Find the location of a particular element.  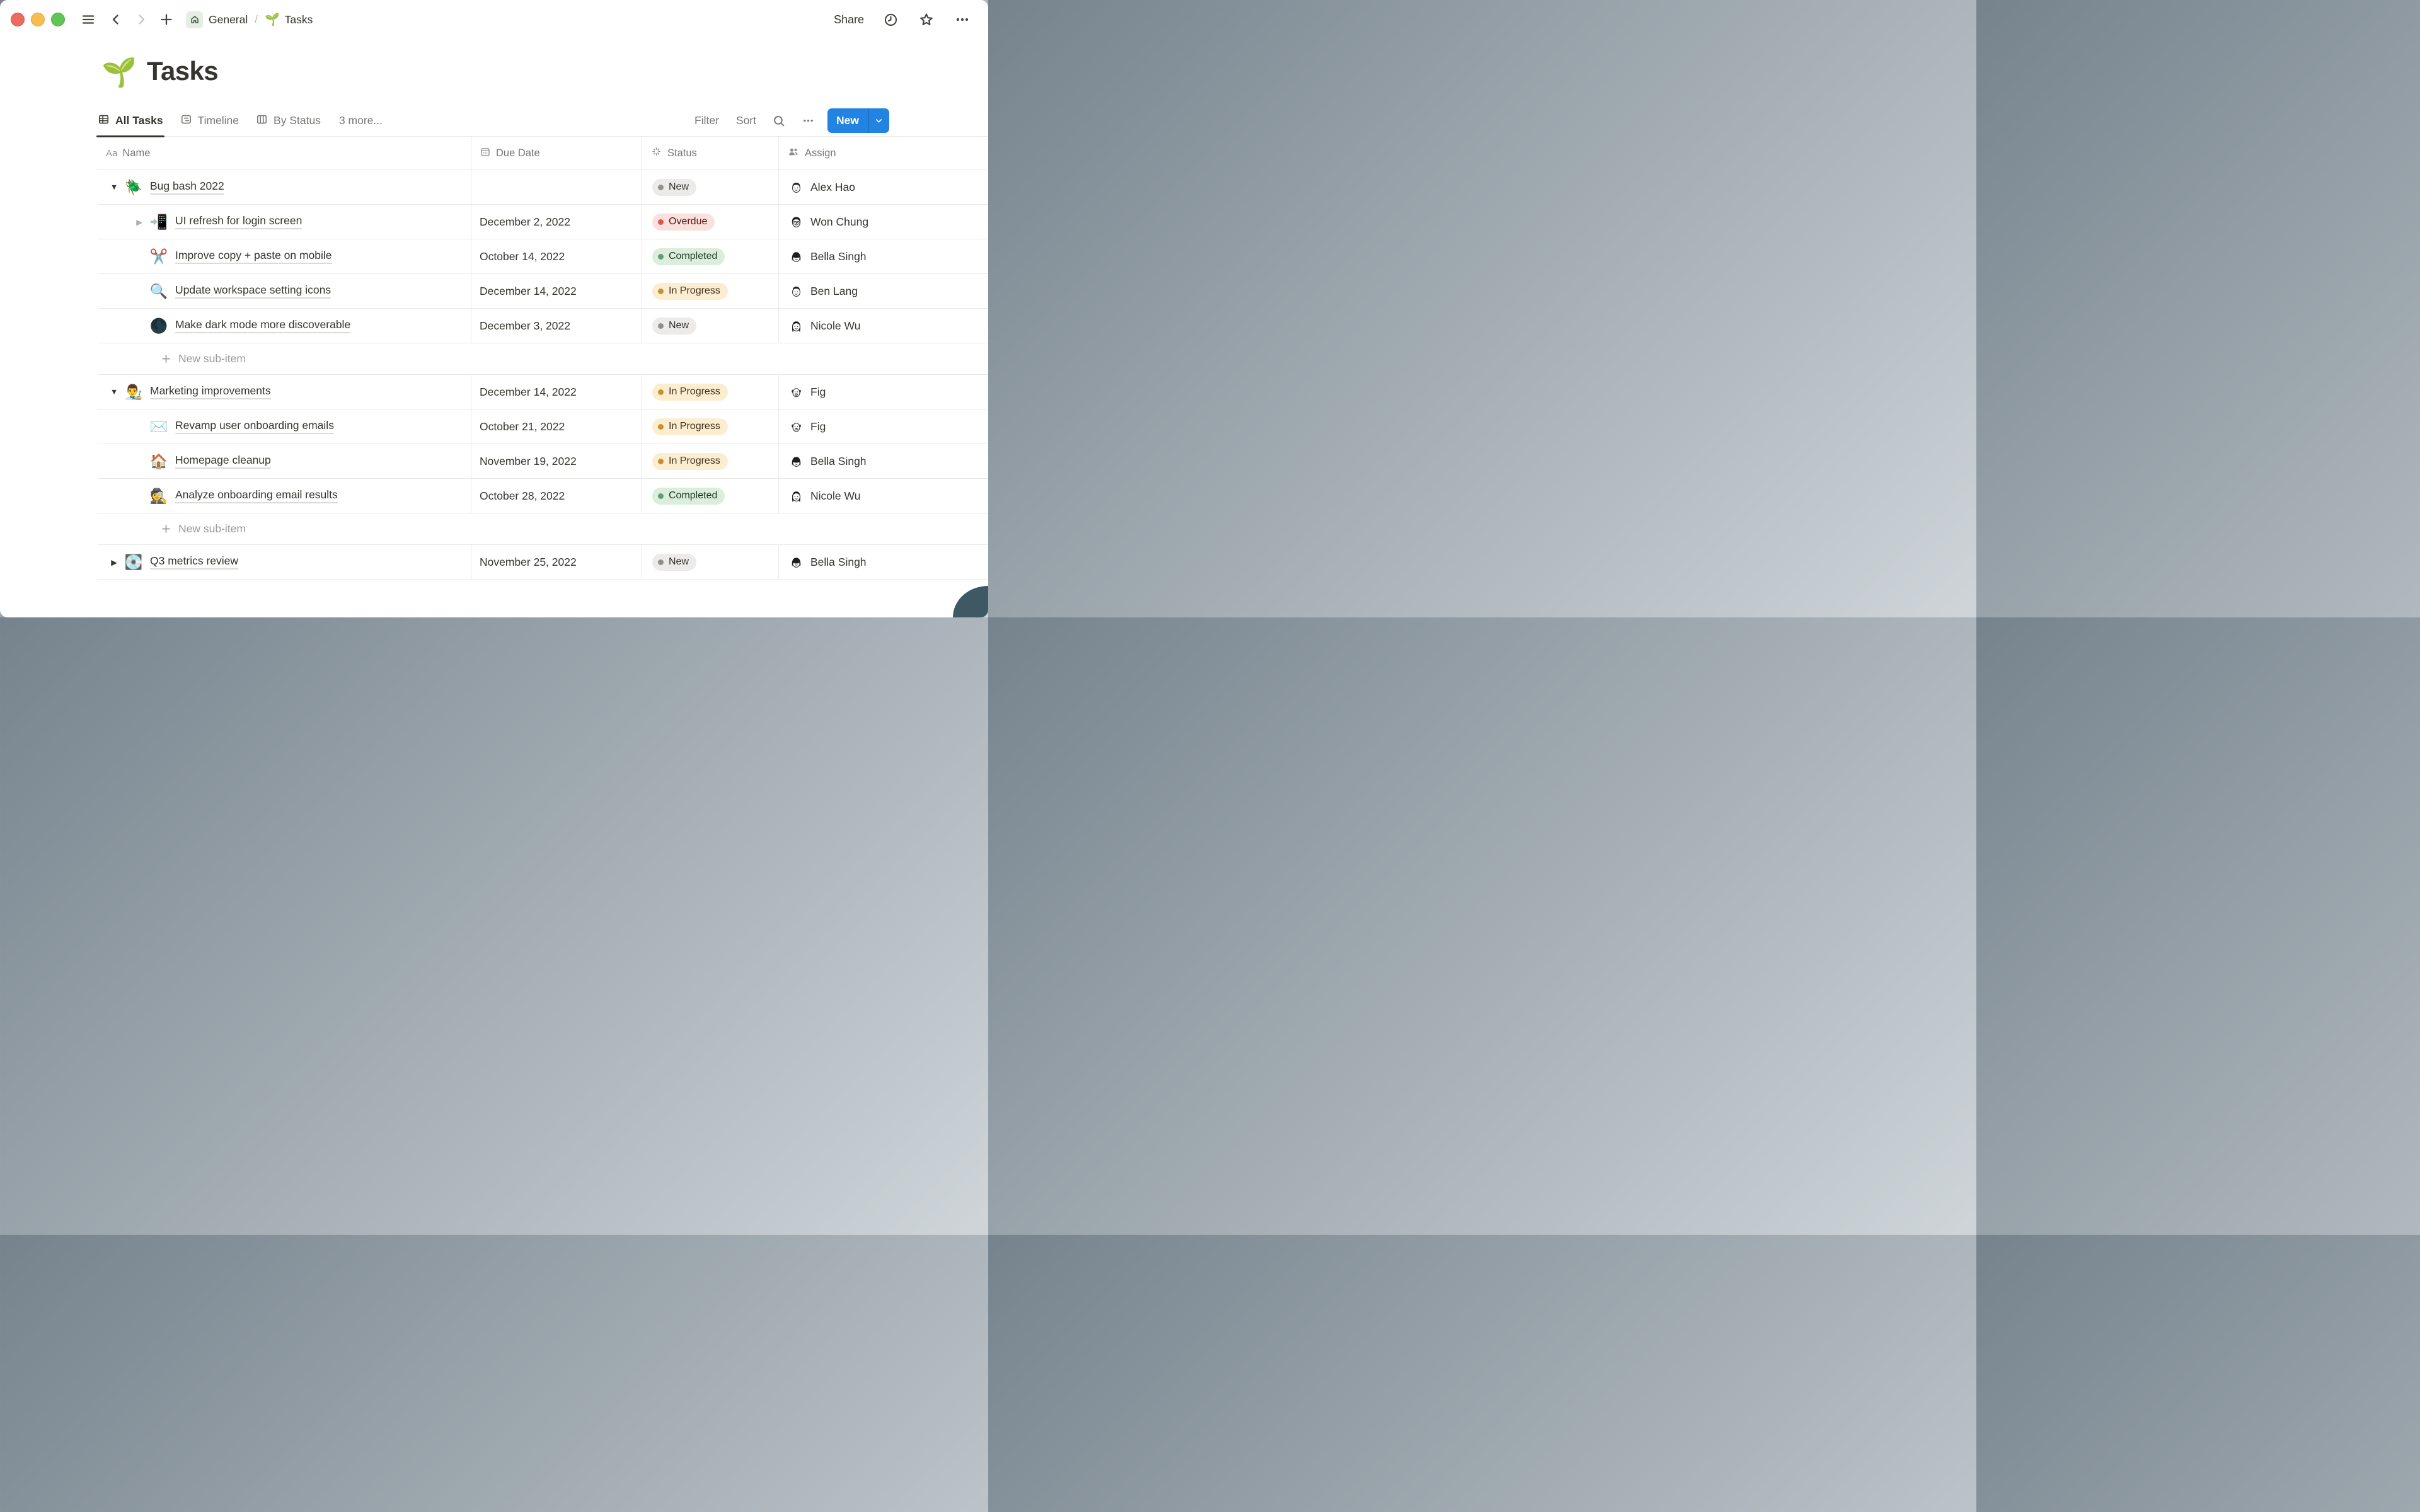

tab-timeline: Timeline is located at coordinates (210, 120).